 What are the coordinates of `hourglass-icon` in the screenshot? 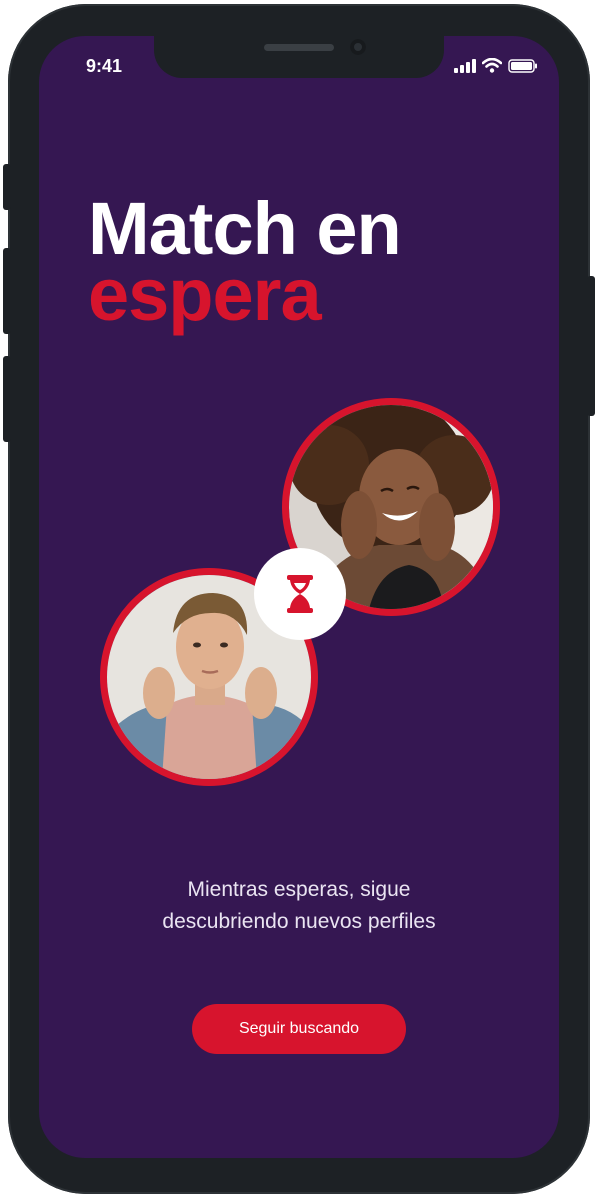 It's located at (300, 594).